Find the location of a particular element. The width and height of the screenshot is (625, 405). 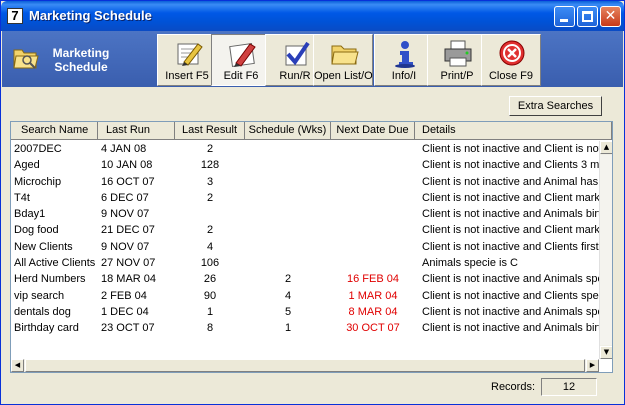

maximize-button is located at coordinates (587, 16).